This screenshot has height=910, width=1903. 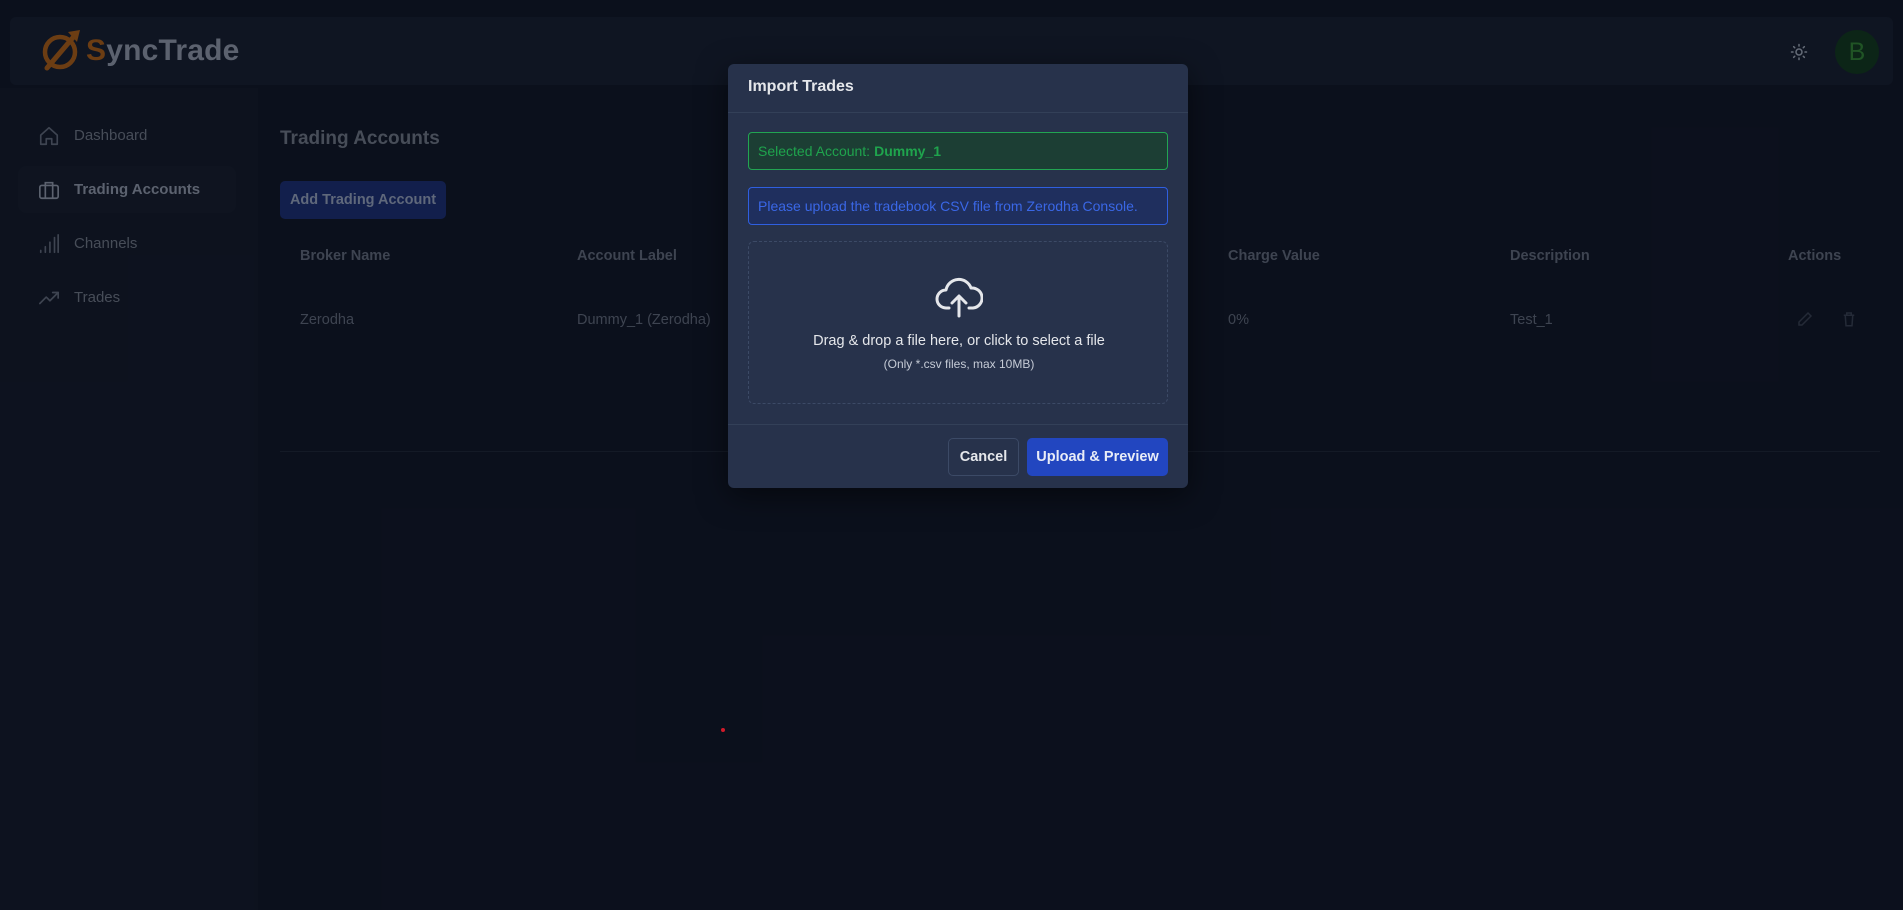 What do you see at coordinates (907, 151) in the screenshot?
I see `selected-account-value: Dummy_1` at bounding box center [907, 151].